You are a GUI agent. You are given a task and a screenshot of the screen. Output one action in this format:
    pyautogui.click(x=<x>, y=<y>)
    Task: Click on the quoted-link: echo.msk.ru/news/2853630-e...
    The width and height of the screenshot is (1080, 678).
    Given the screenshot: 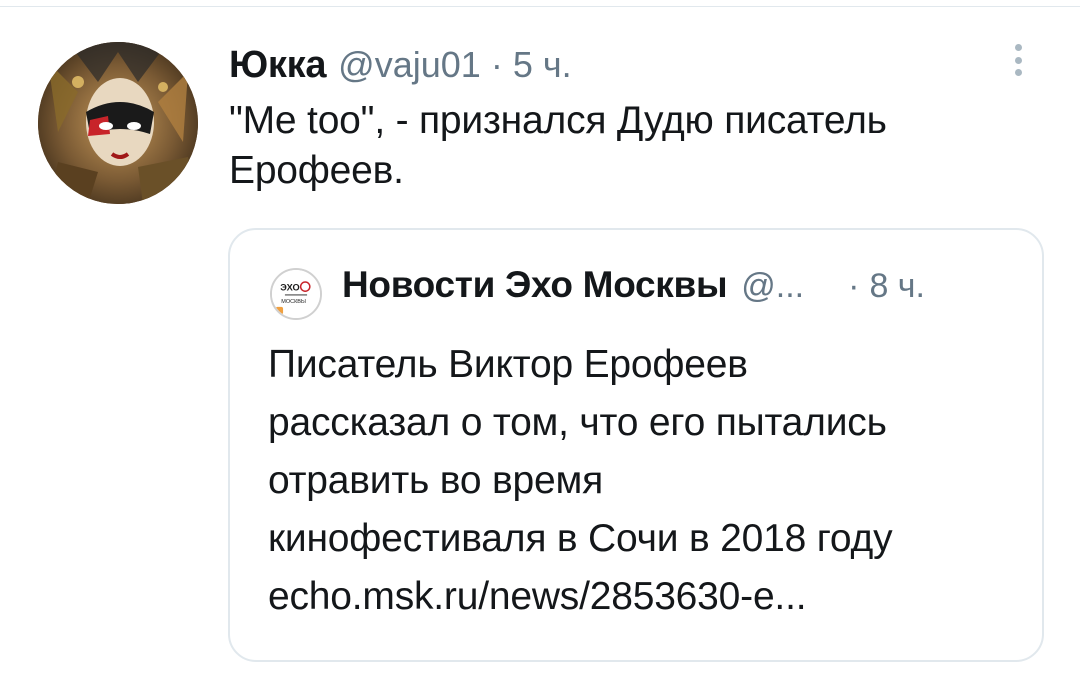 What is the action you would take?
    pyautogui.click(x=648, y=597)
    